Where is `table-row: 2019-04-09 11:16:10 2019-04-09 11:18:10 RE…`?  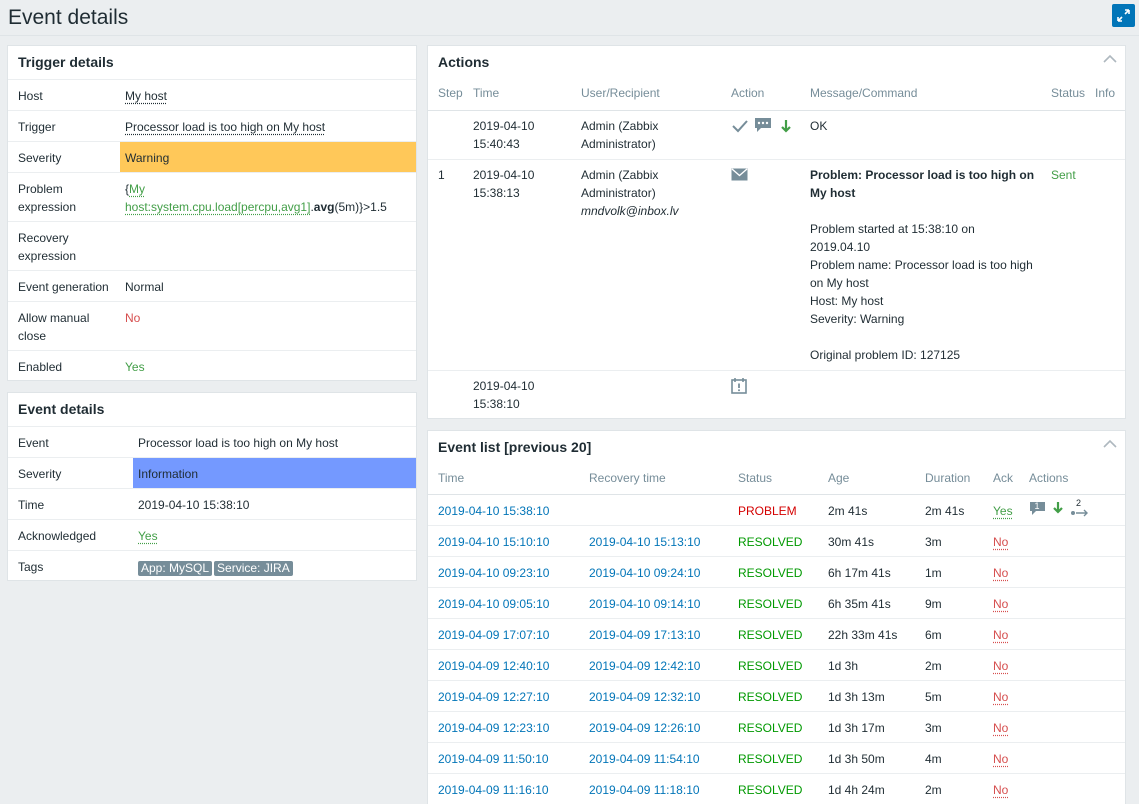 table-row: 2019-04-09 11:16:10 2019-04-09 11:18:10 RE… is located at coordinates (776, 788).